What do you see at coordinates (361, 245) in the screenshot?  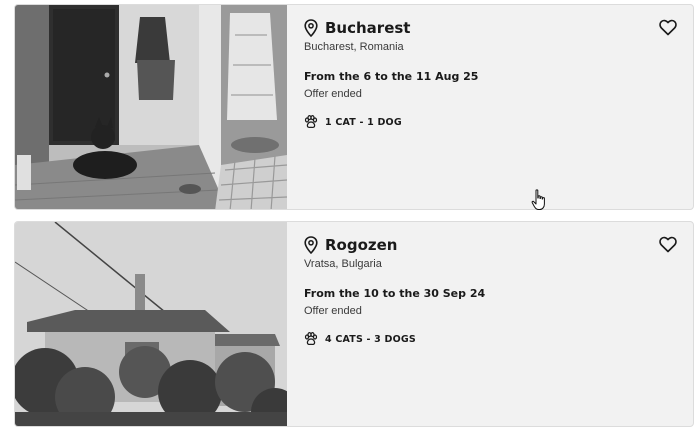 I see `listing-city: Rogozen` at bounding box center [361, 245].